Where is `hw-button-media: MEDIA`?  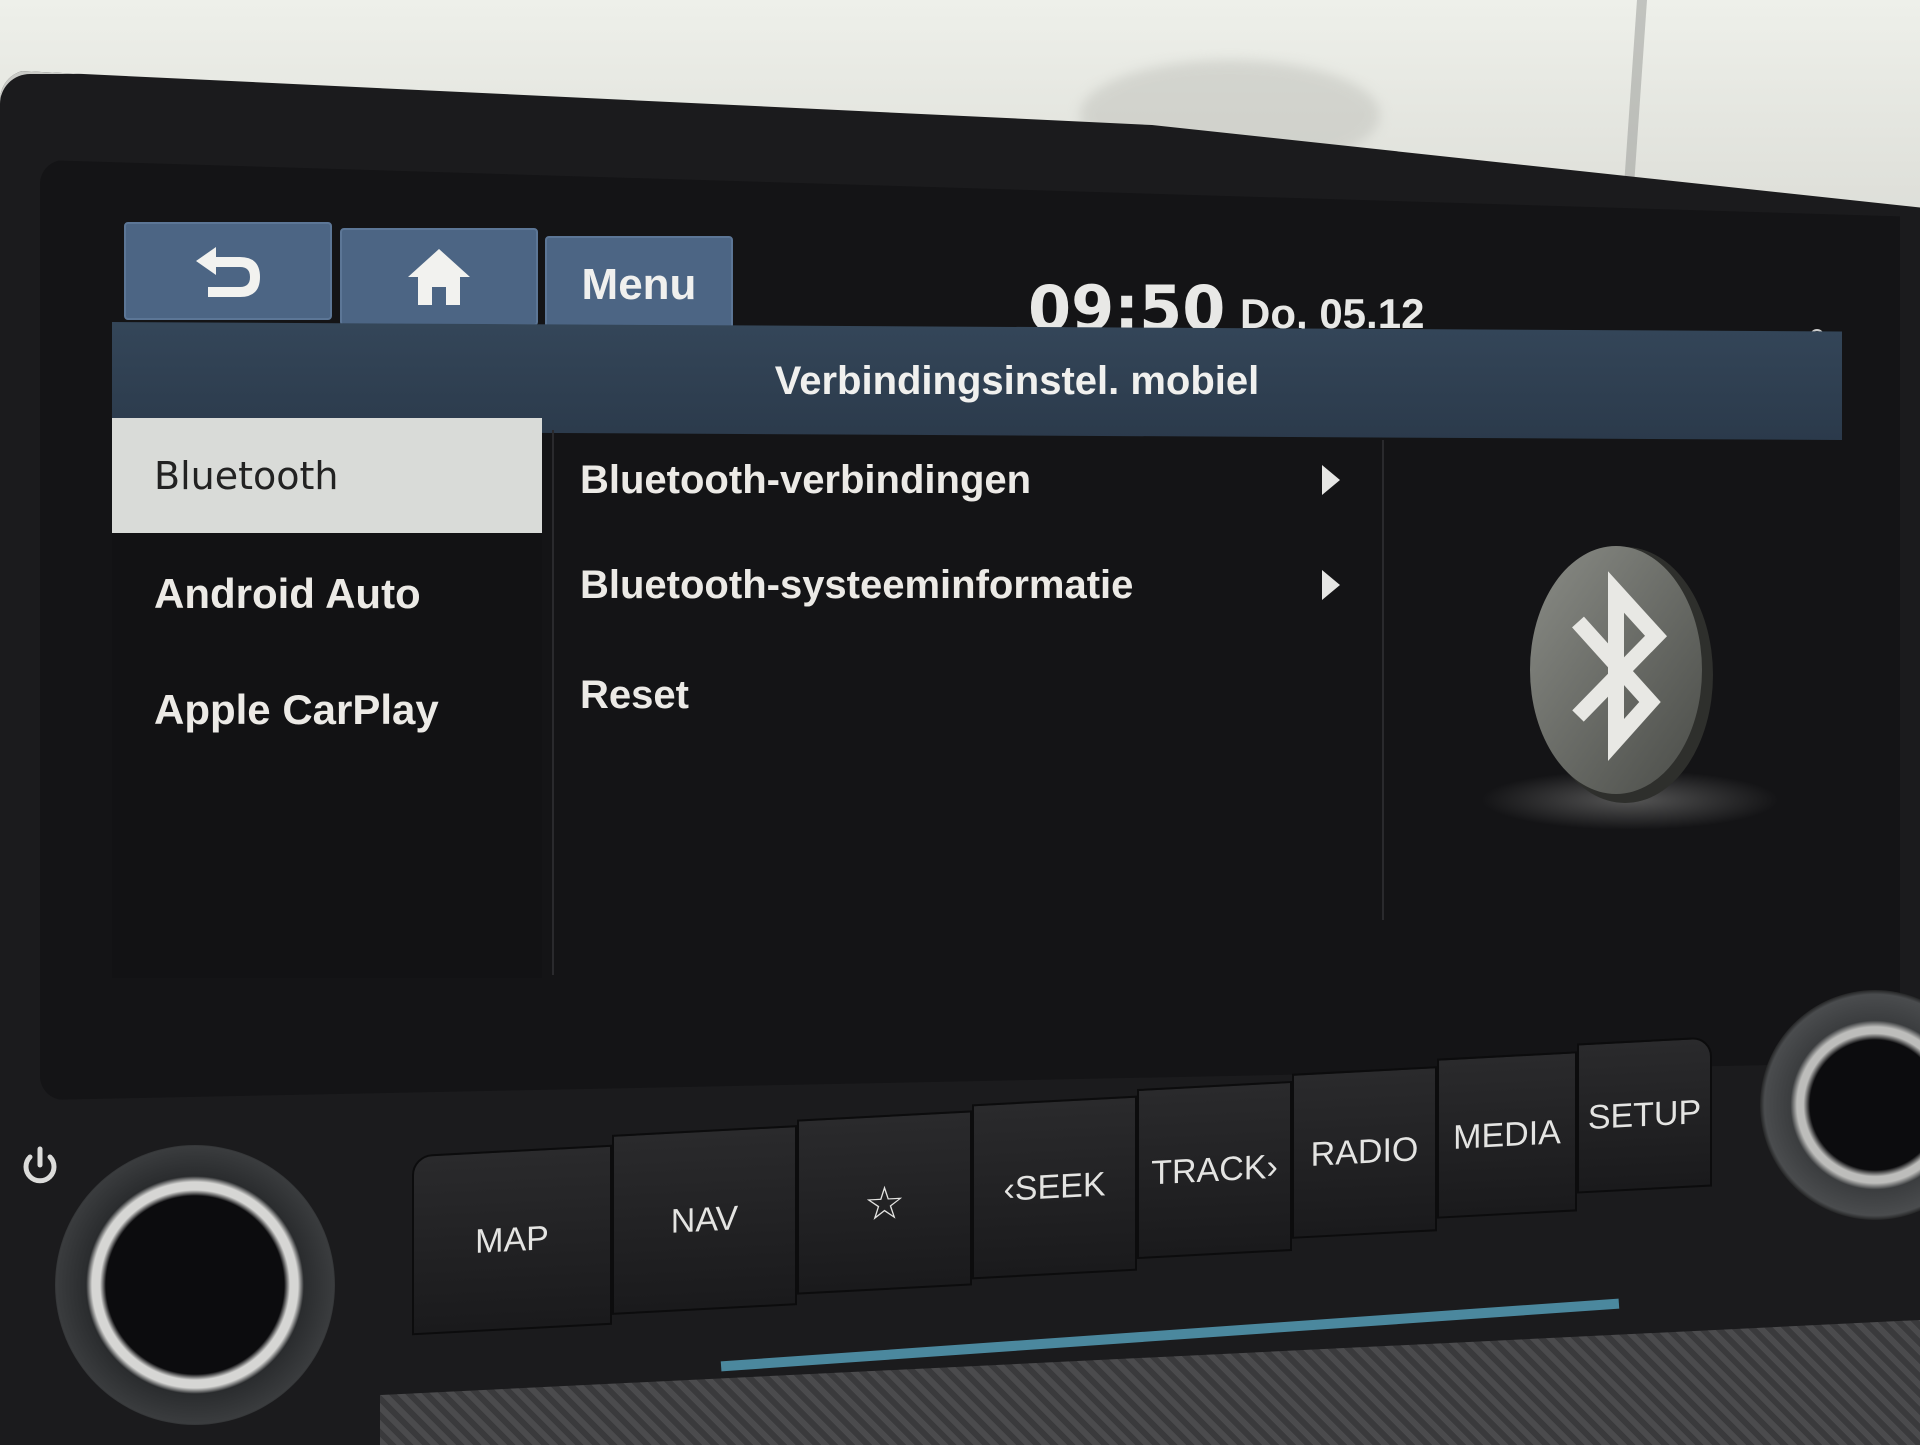 hw-button-media: MEDIA is located at coordinates (1507, 1135).